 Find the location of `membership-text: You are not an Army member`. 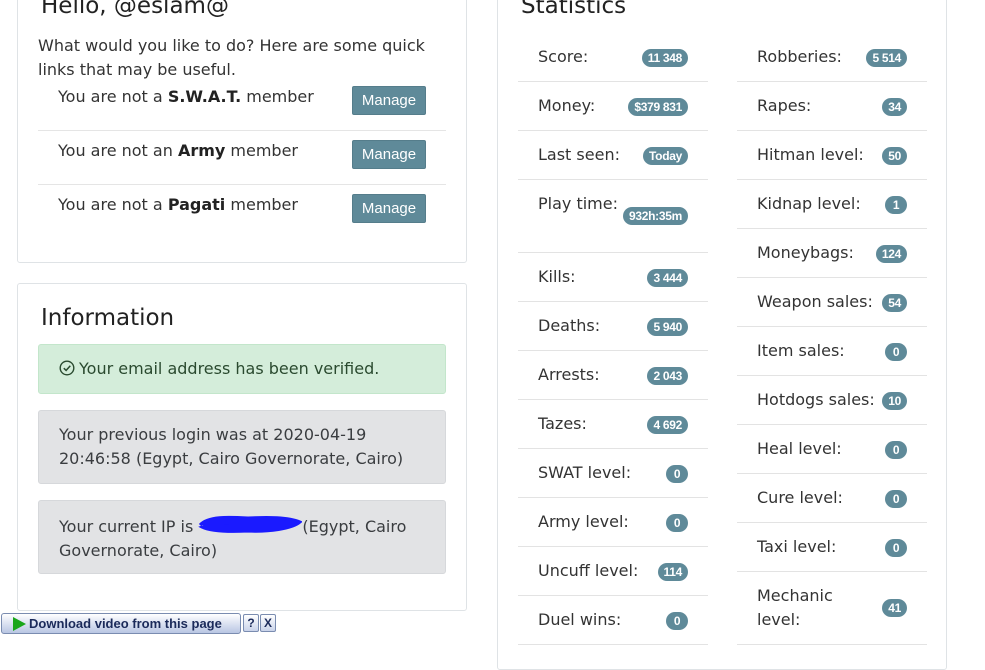

membership-text: You are not an Army member is located at coordinates (178, 150).